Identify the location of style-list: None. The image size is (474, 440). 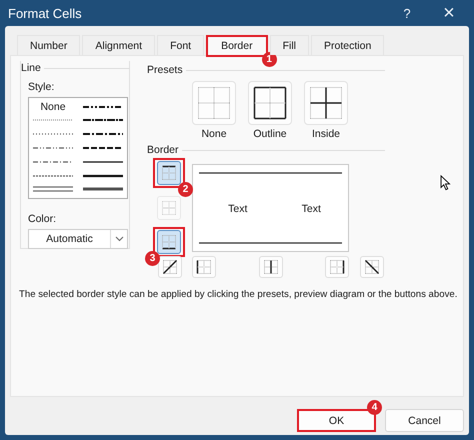
(78, 148).